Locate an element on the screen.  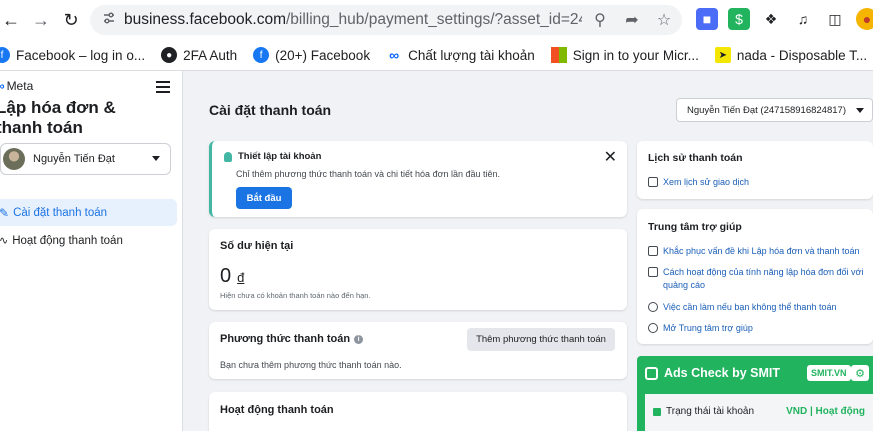
extension-icon: $ is located at coordinates (739, 19).